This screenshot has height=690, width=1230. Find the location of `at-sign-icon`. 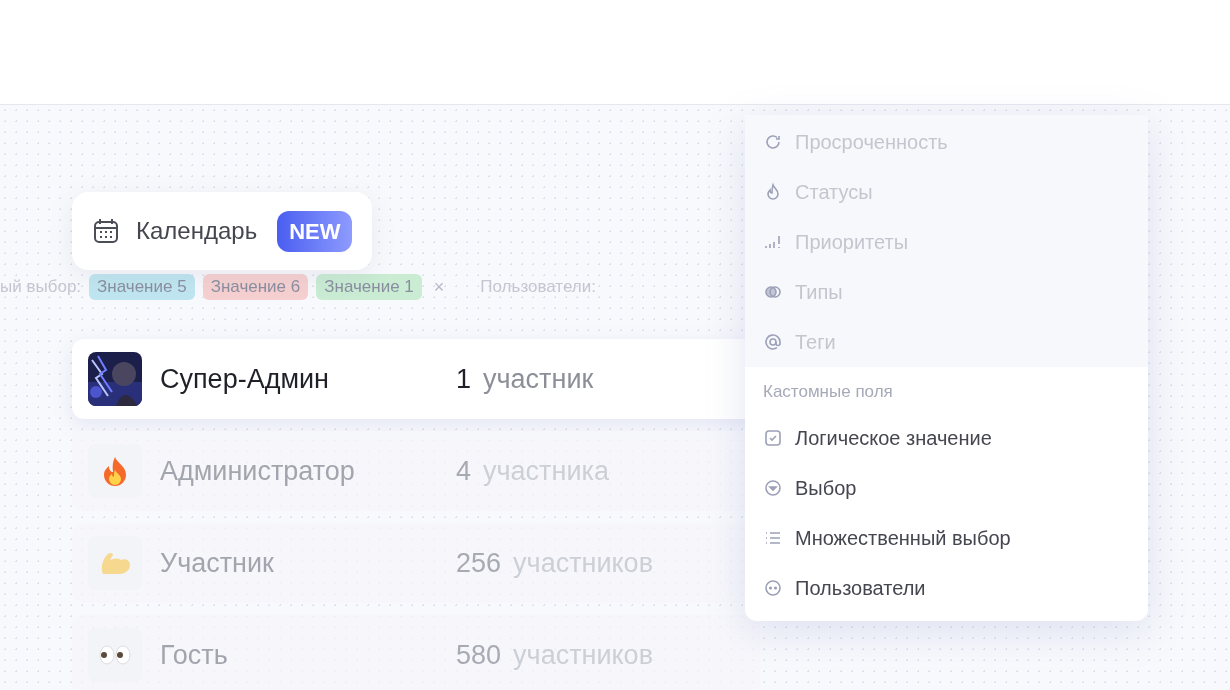

at-sign-icon is located at coordinates (773, 342).